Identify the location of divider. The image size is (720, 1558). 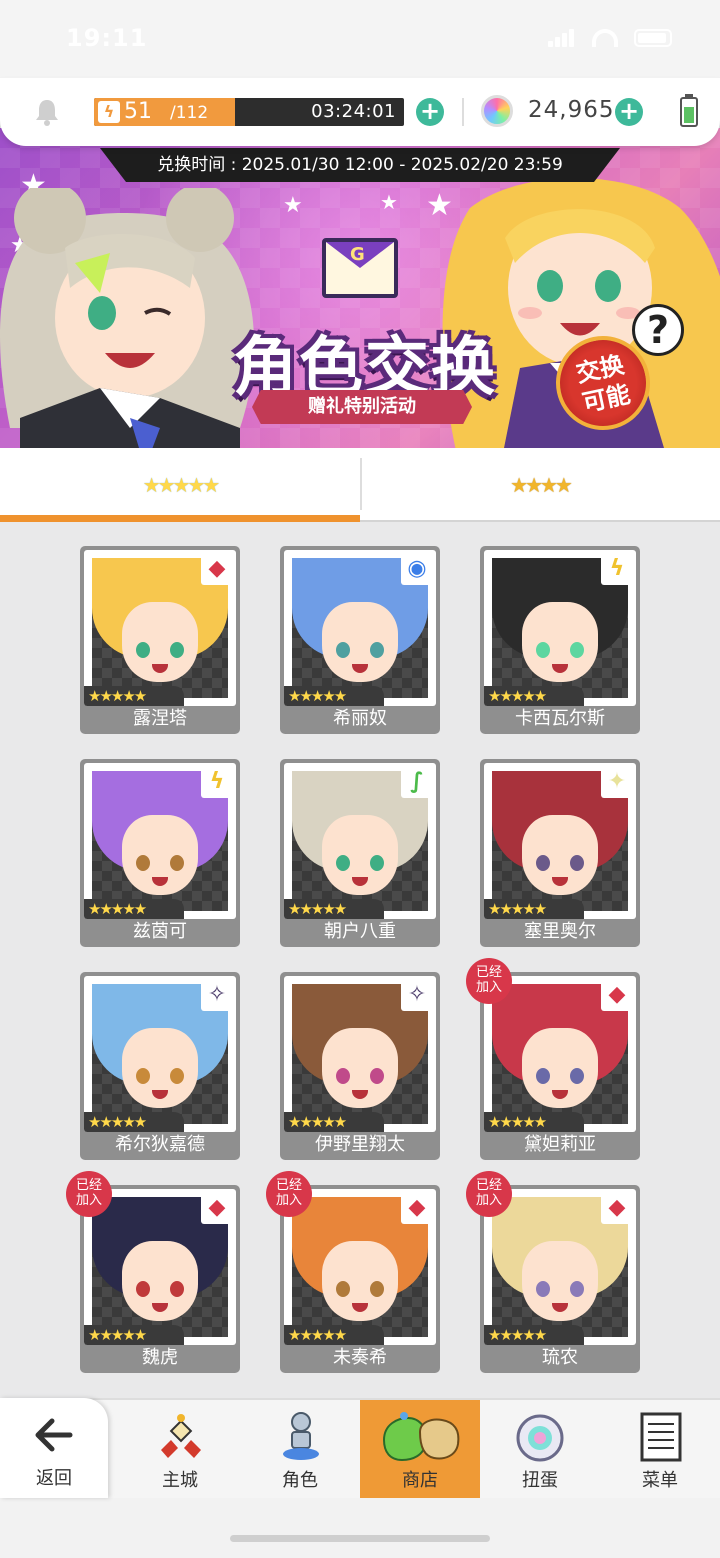
(463, 112).